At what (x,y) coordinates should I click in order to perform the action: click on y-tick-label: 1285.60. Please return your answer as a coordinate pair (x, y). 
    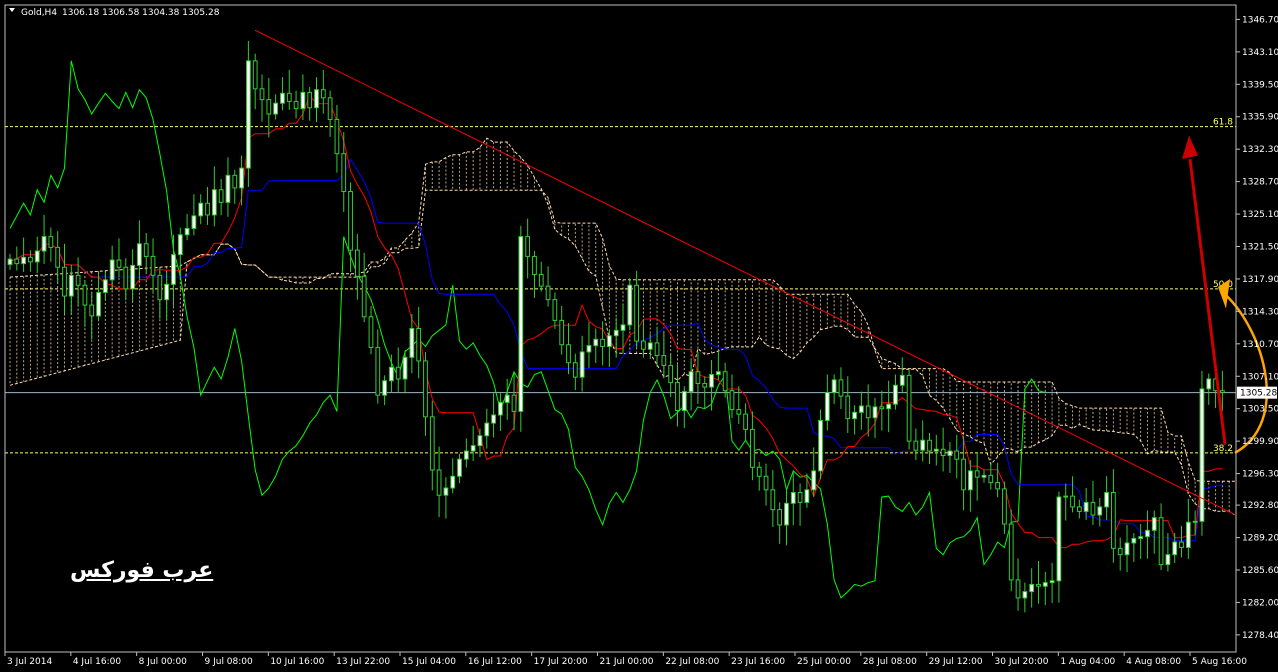
    Looking at the image, I should click on (1260, 571).